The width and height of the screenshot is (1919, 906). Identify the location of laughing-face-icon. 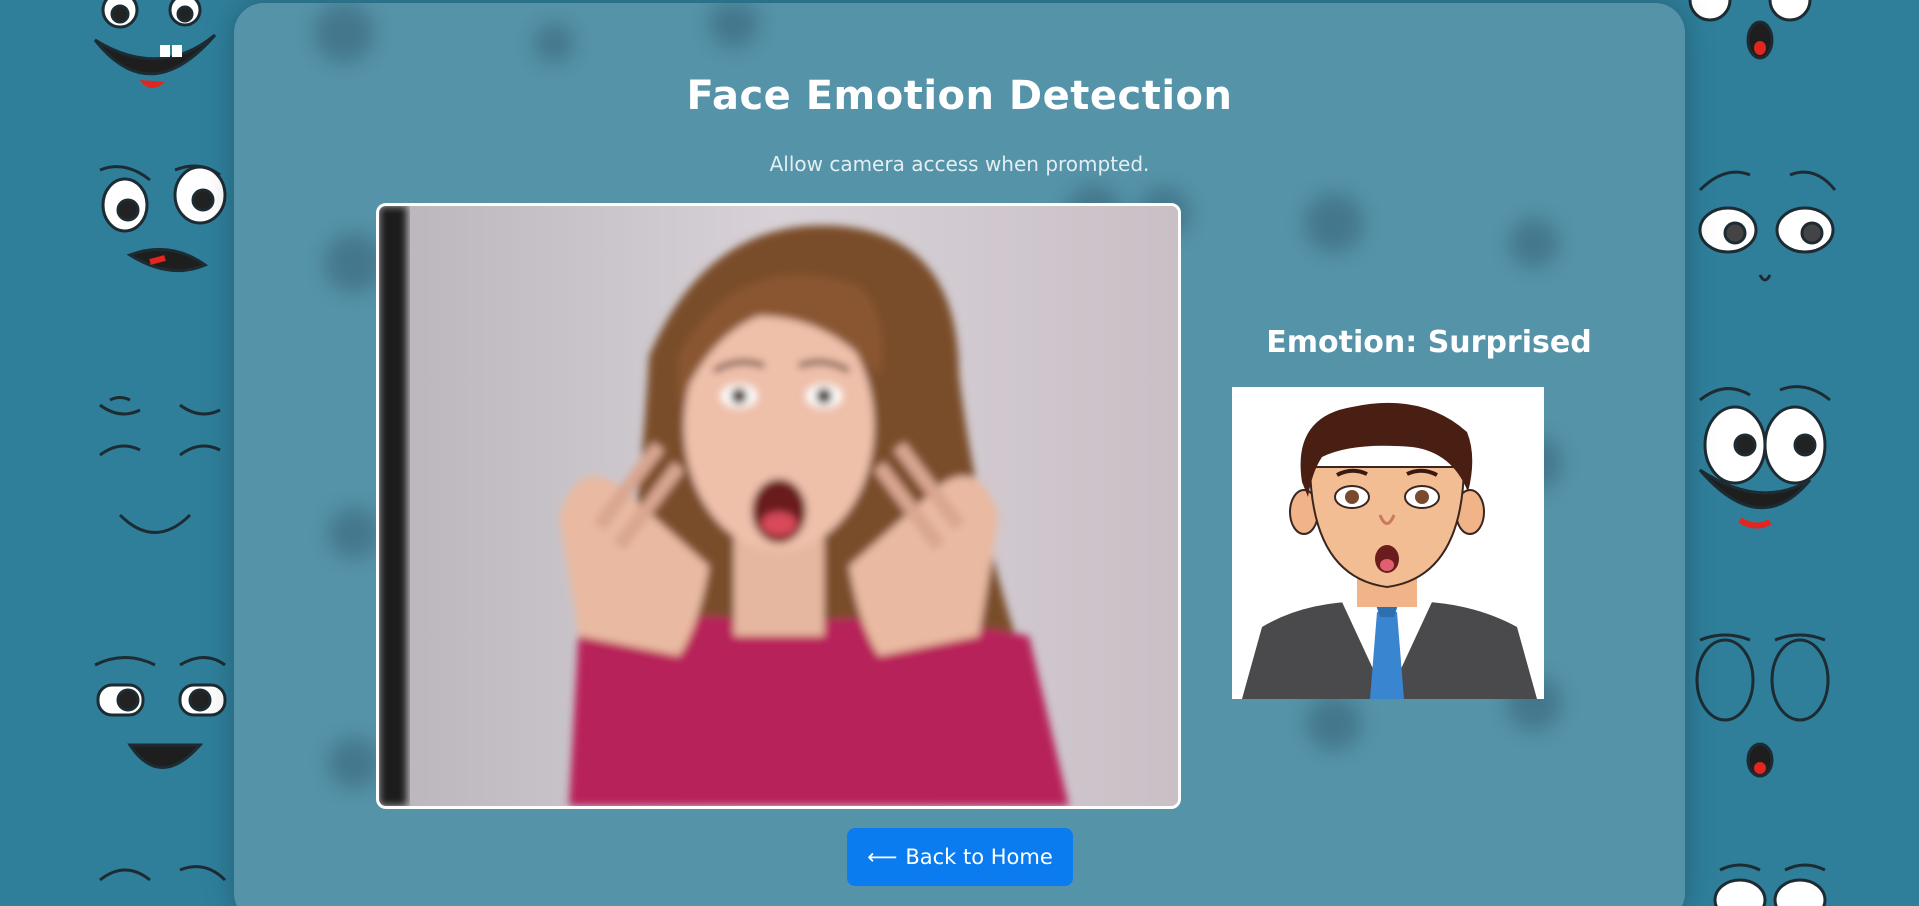
(155, 44).